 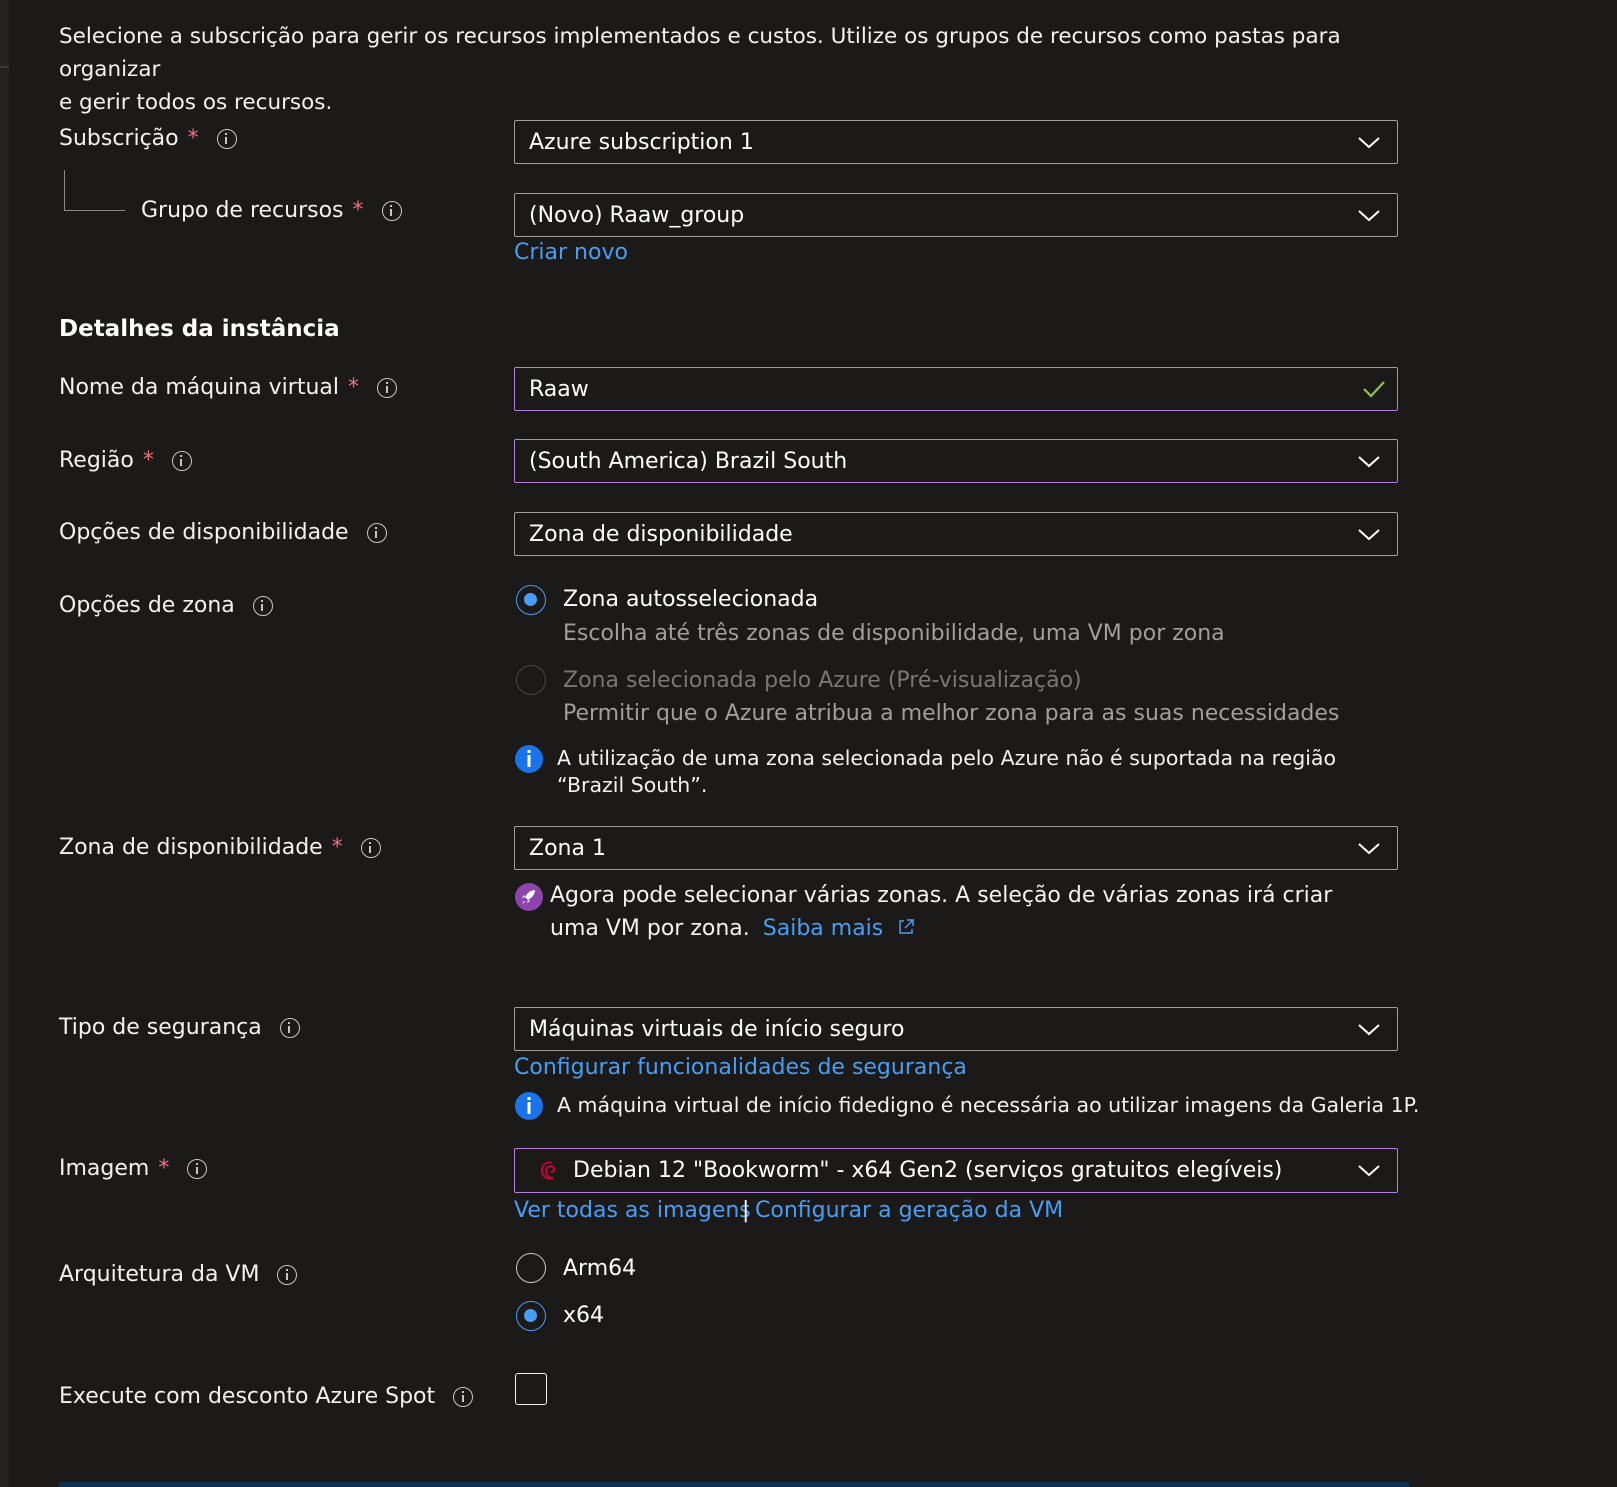 What do you see at coordinates (632, 1210) in the screenshot?
I see `see-all-images-link: Ver todas as imagens` at bounding box center [632, 1210].